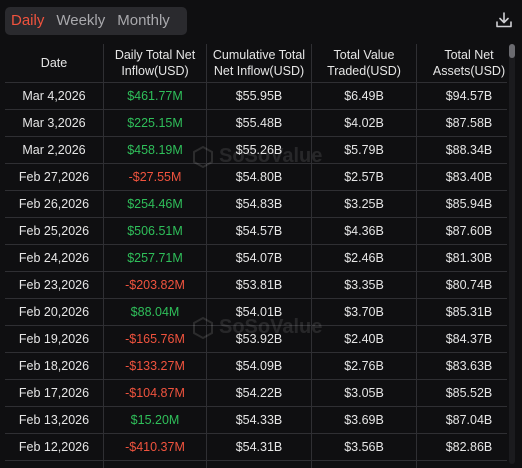  What do you see at coordinates (155, 204) in the screenshot?
I see `cell-daily-inflow: $254.46M` at bounding box center [155, 204].